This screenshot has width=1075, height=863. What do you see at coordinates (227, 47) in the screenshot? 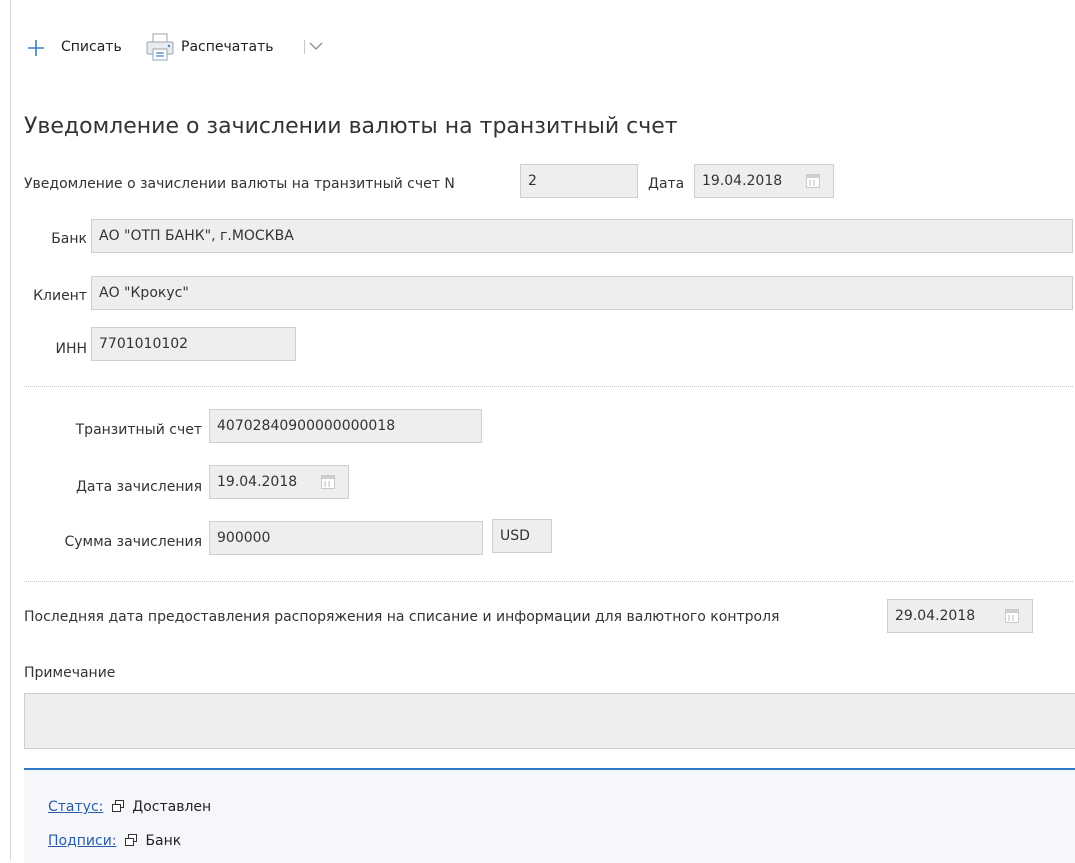
I see `print-label: Распечатать` at bounding box center [227, 47].